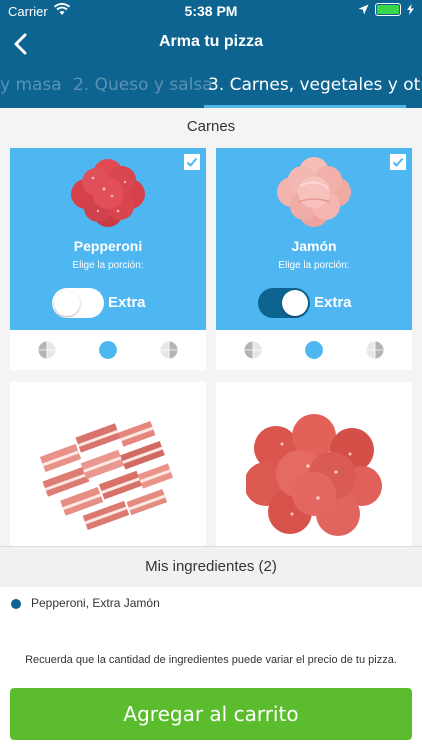 This screenshot has width=422, height=750. I want to click on topping-card-salami, so click(314, 464).